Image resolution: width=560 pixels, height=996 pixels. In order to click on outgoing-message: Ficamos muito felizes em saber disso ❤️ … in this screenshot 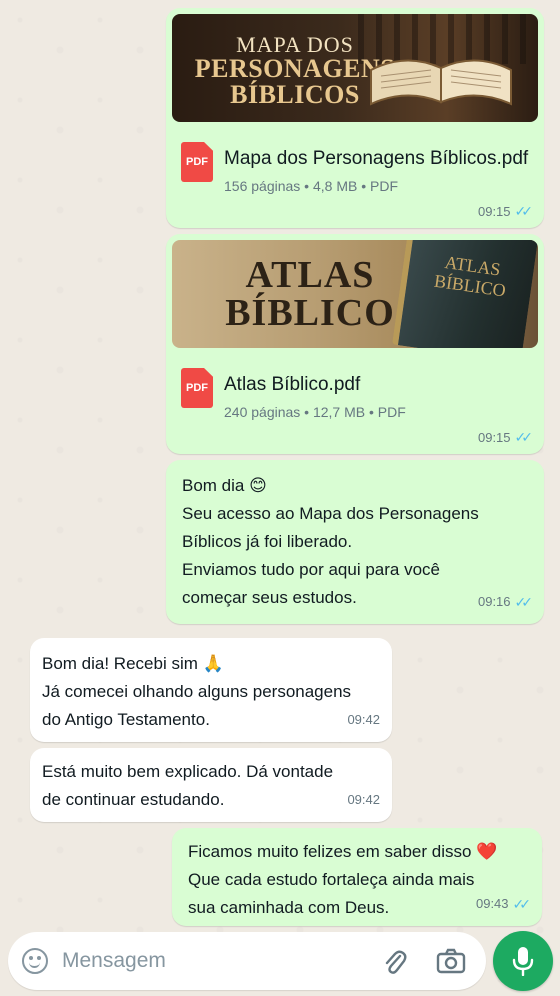, I will do `click(357, 877)`.